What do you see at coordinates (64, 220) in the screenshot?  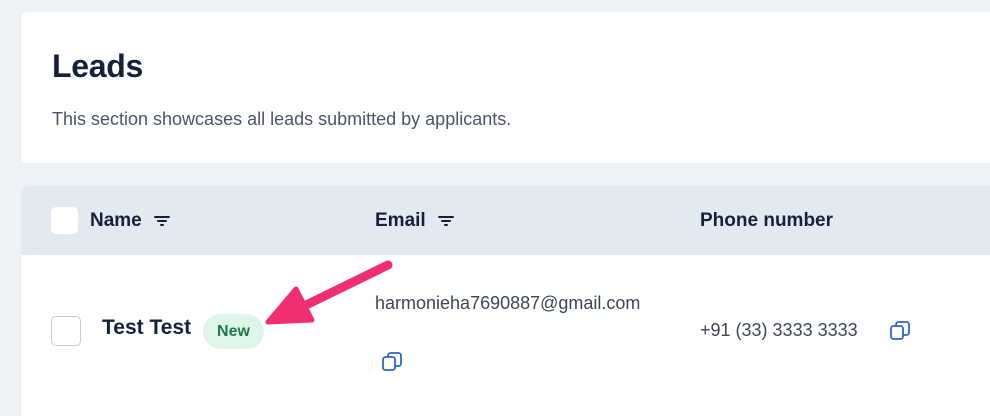 I see `select-all-checkbox` at bounding box center [64, 220].